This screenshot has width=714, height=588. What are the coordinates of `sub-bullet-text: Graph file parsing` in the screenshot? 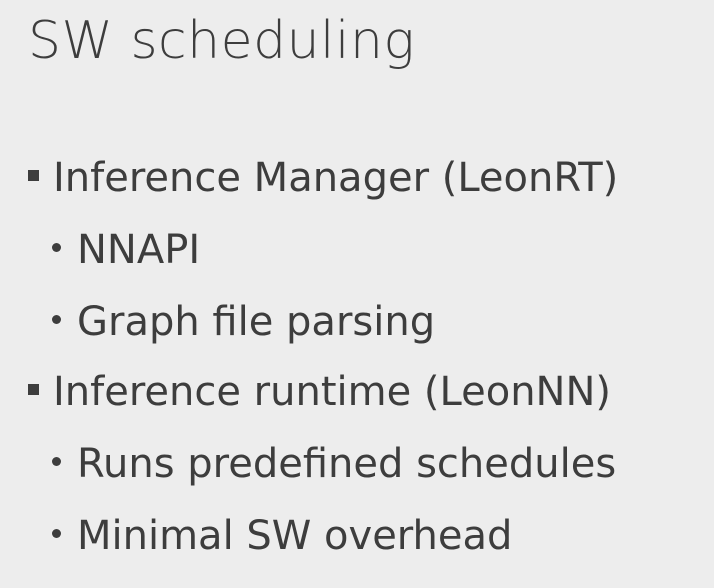 It's located at (256, 322).